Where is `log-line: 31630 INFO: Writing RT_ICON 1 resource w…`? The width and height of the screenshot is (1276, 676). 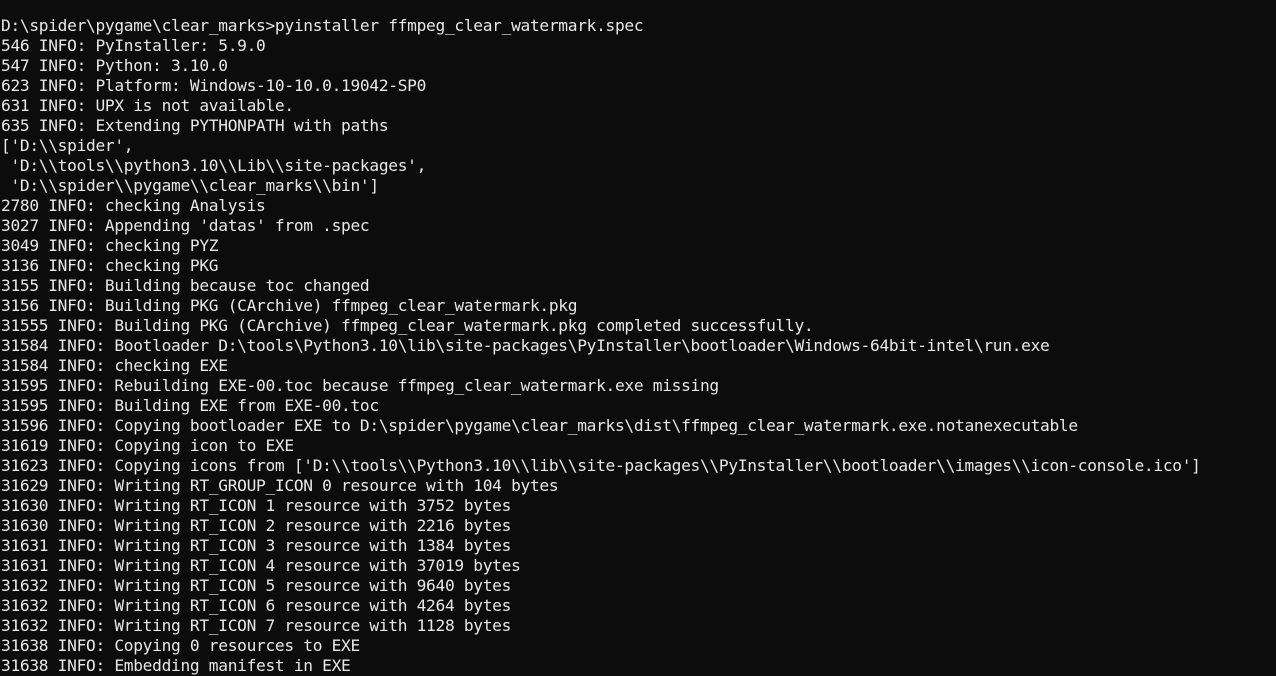 log-line: 31630 INFO: Writing RT_ICON 1 resource w… is located at coordinates (256, 505).